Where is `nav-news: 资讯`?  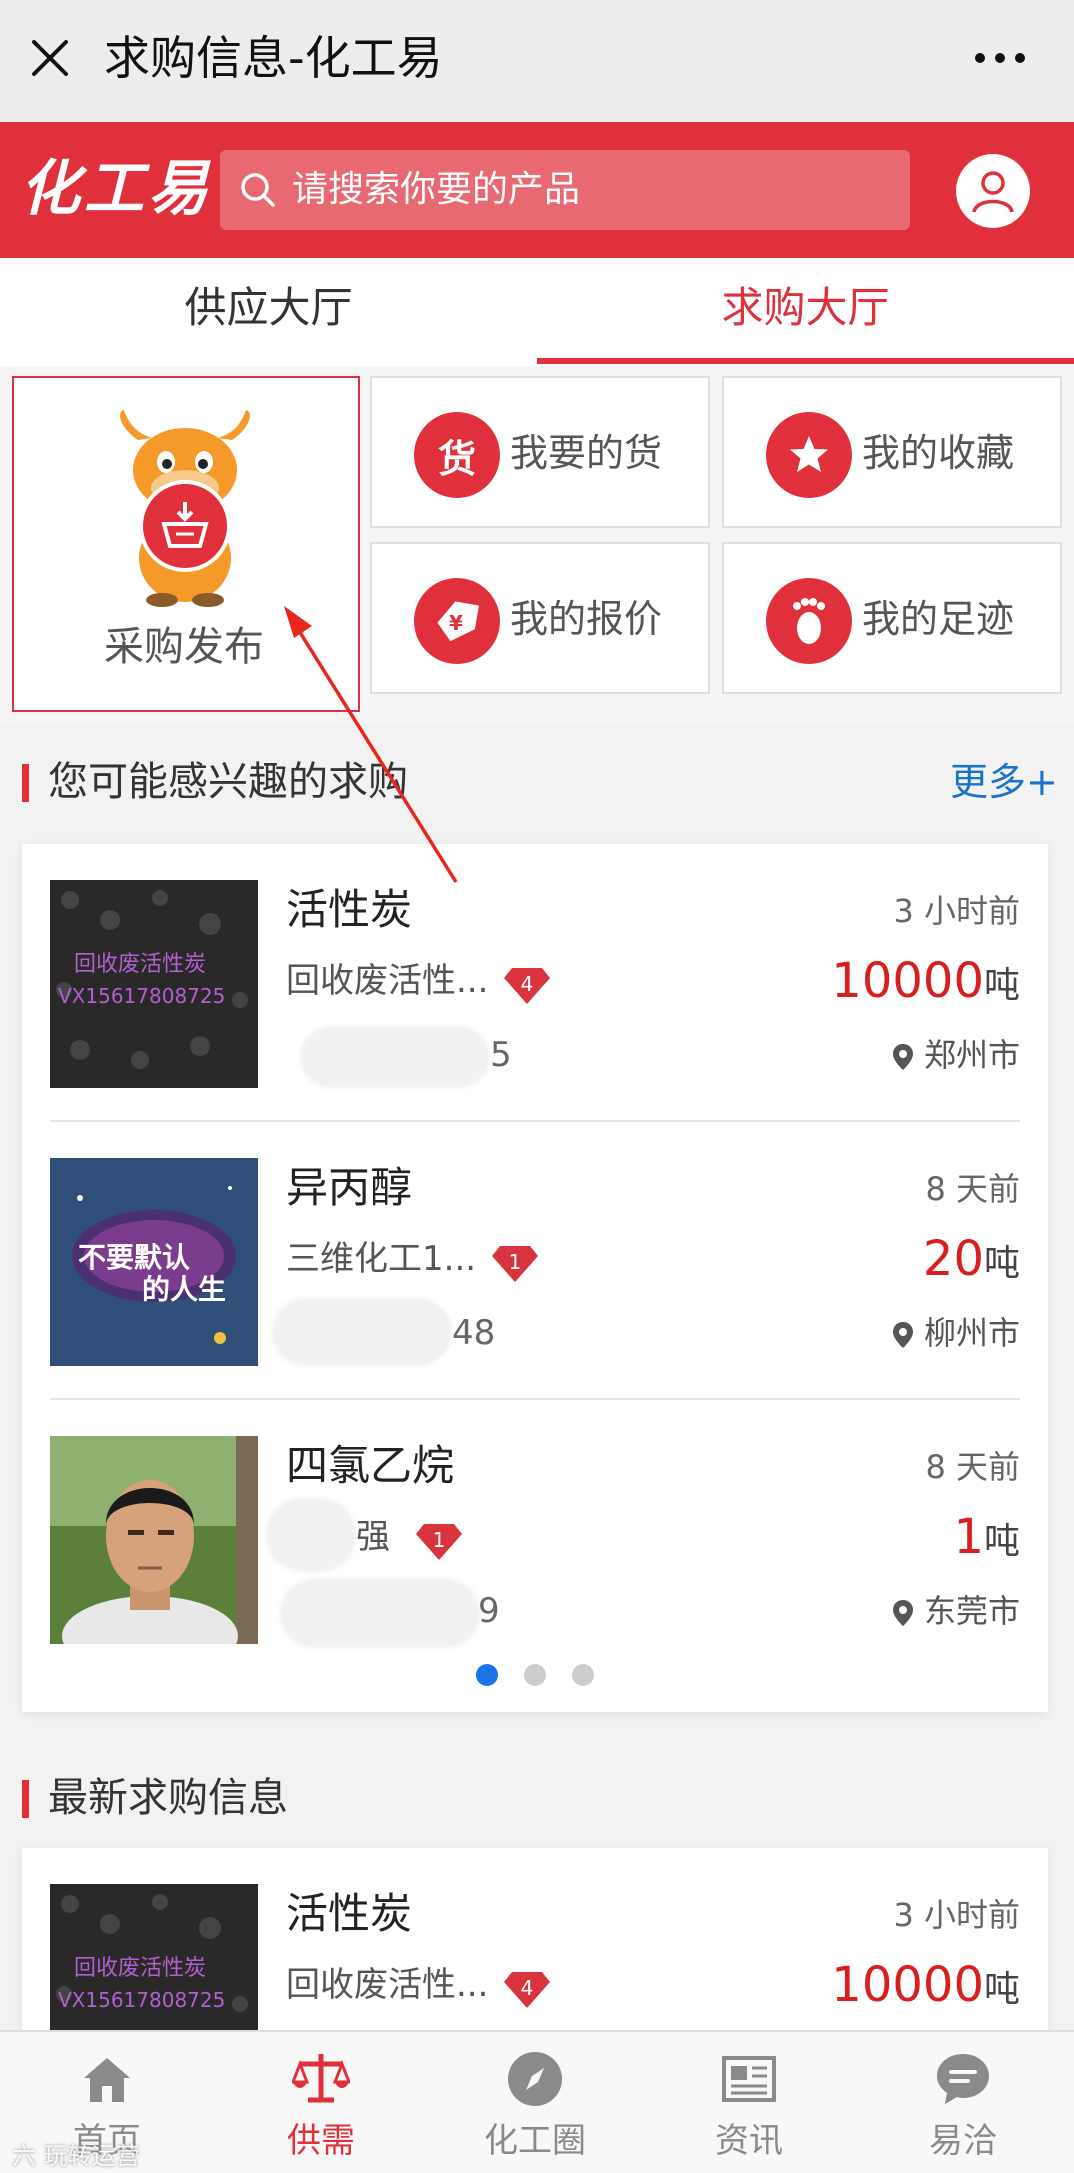 nav-news: 资讯 is located at coordinates (749, 2102).